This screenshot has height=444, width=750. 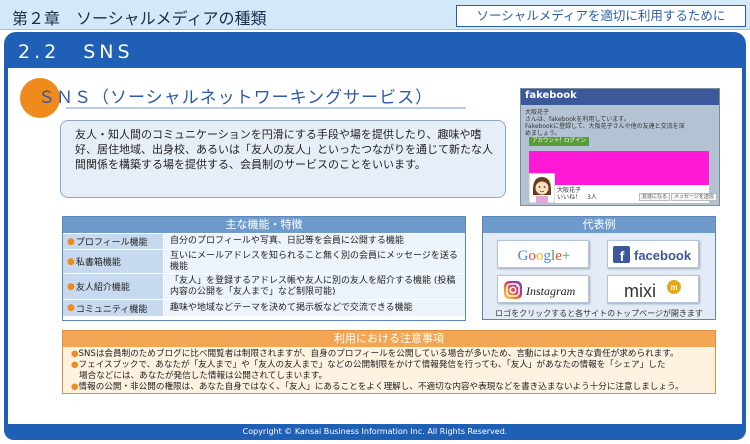 I want to click on shot-login-button: ログイン, so click(x=575, y=141).